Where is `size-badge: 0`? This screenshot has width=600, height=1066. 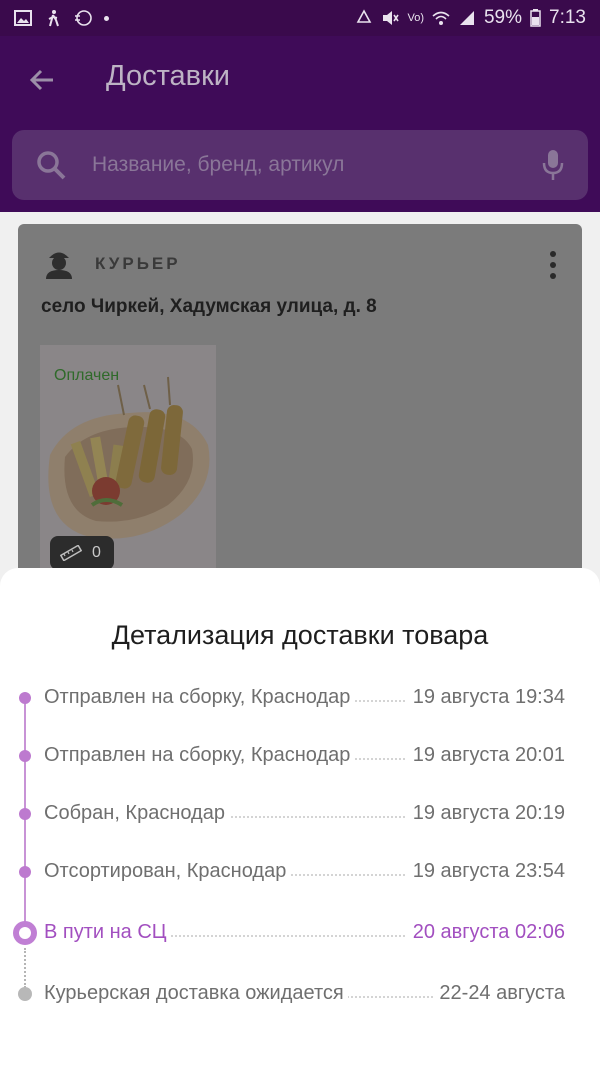 size-badge: 0 is located at coordinates (82, 553).